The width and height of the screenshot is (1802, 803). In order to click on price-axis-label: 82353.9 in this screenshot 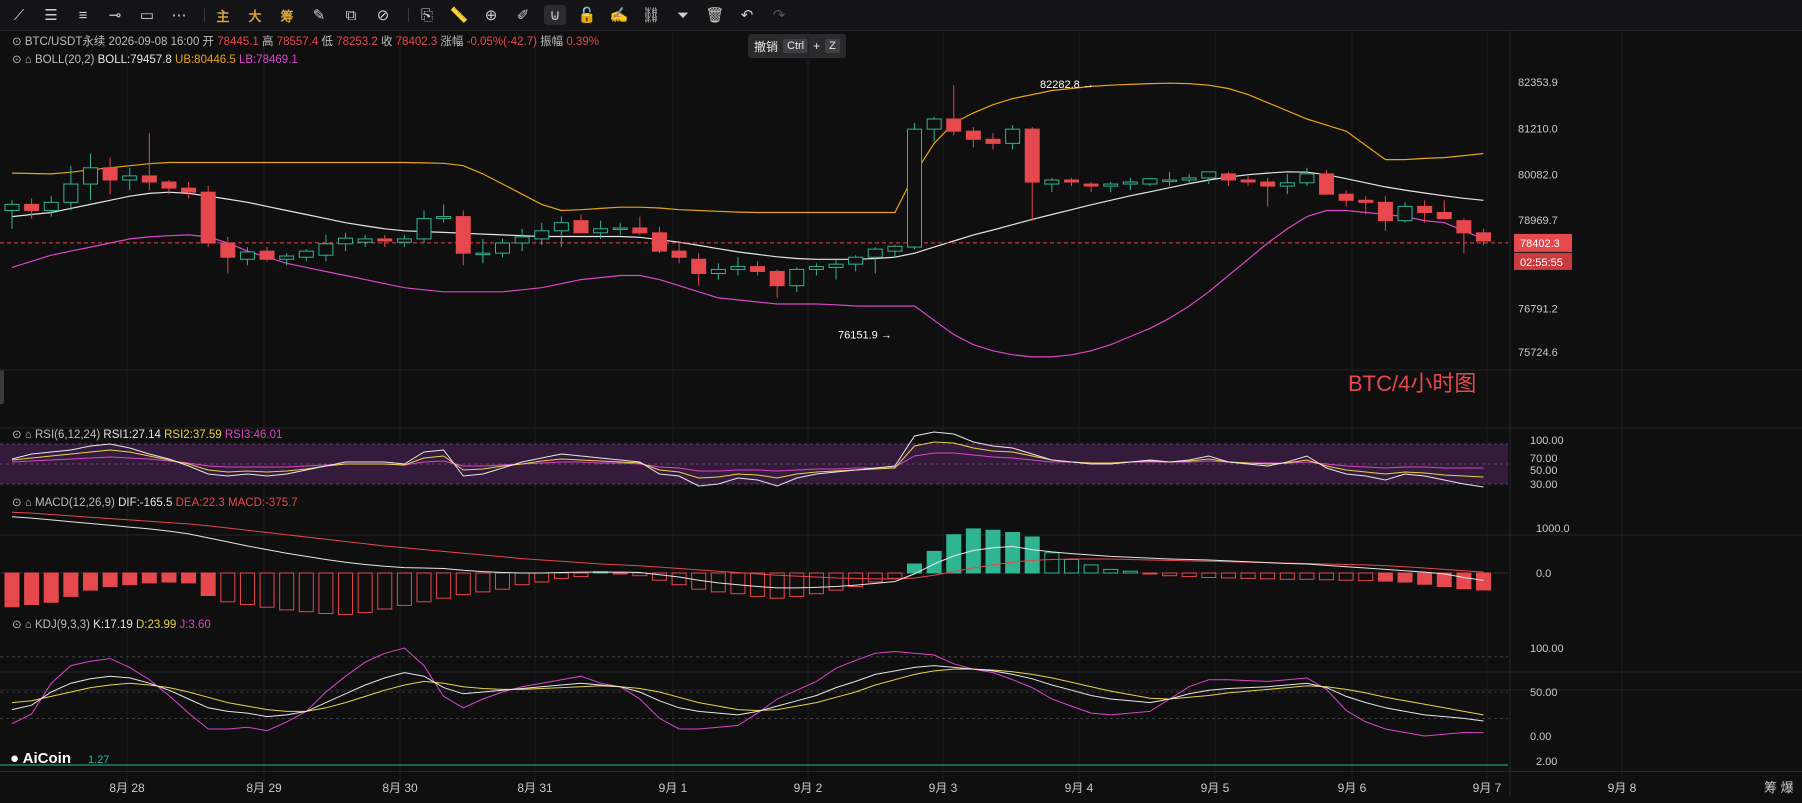, I will do `click(1538, 83)`.